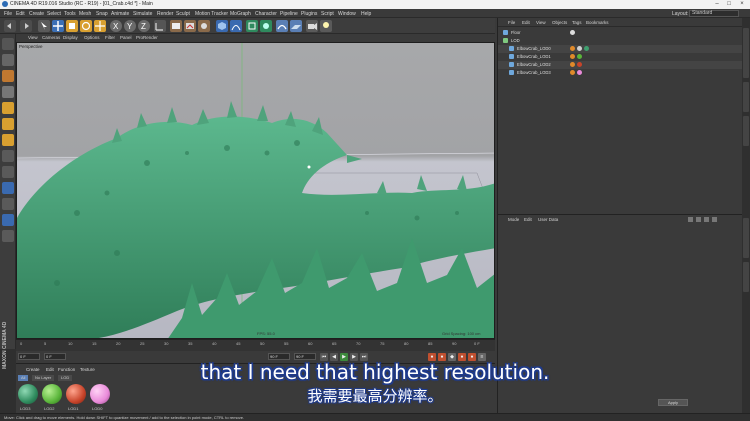 This screenshot has width=750, height=421. Describe the element at coordinates (204, 26) in the screenshot. I see `render-settings-icon` at that location.